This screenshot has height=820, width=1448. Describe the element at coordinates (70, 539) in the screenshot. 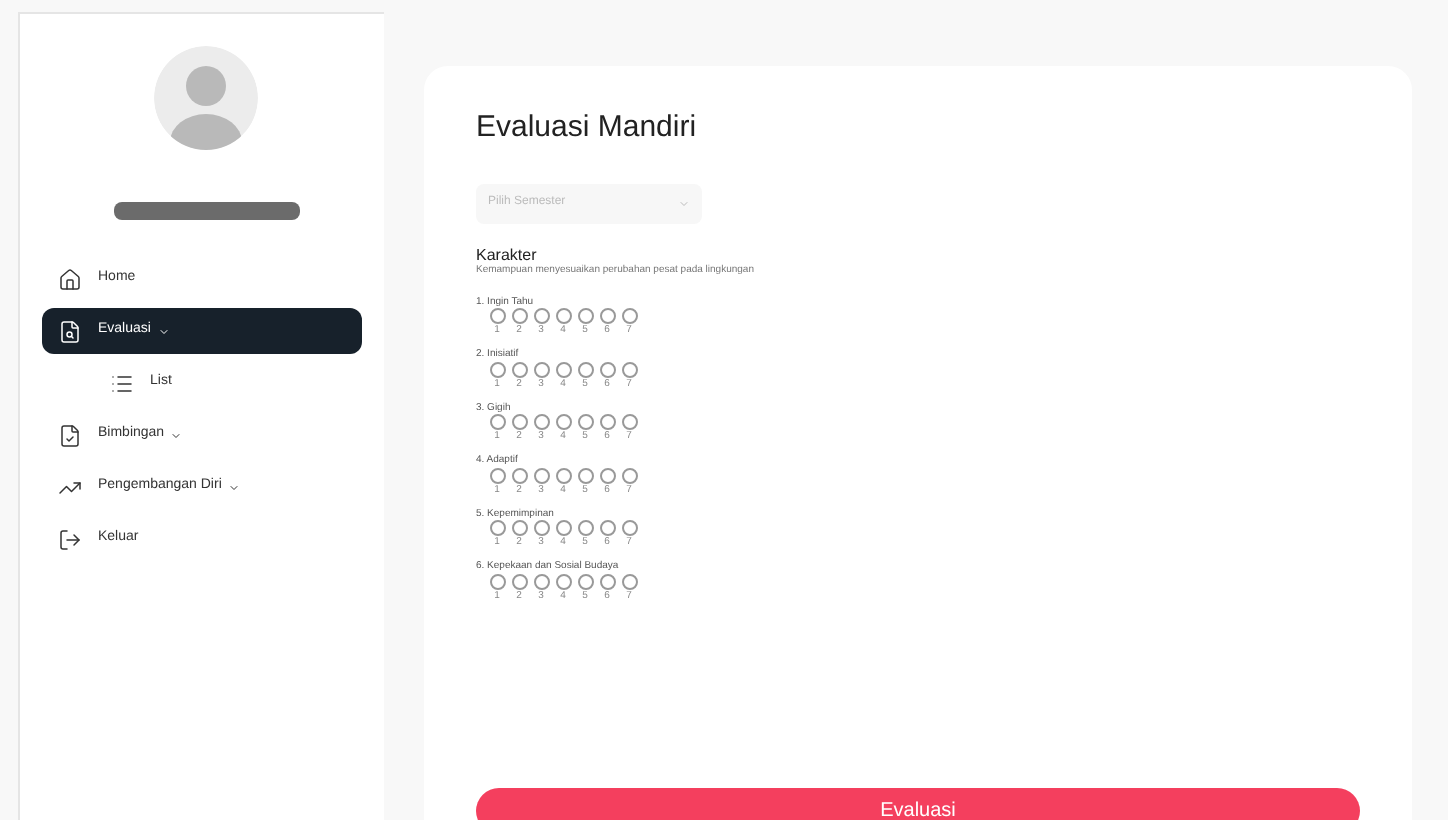

I see `logout-icon` at that location.